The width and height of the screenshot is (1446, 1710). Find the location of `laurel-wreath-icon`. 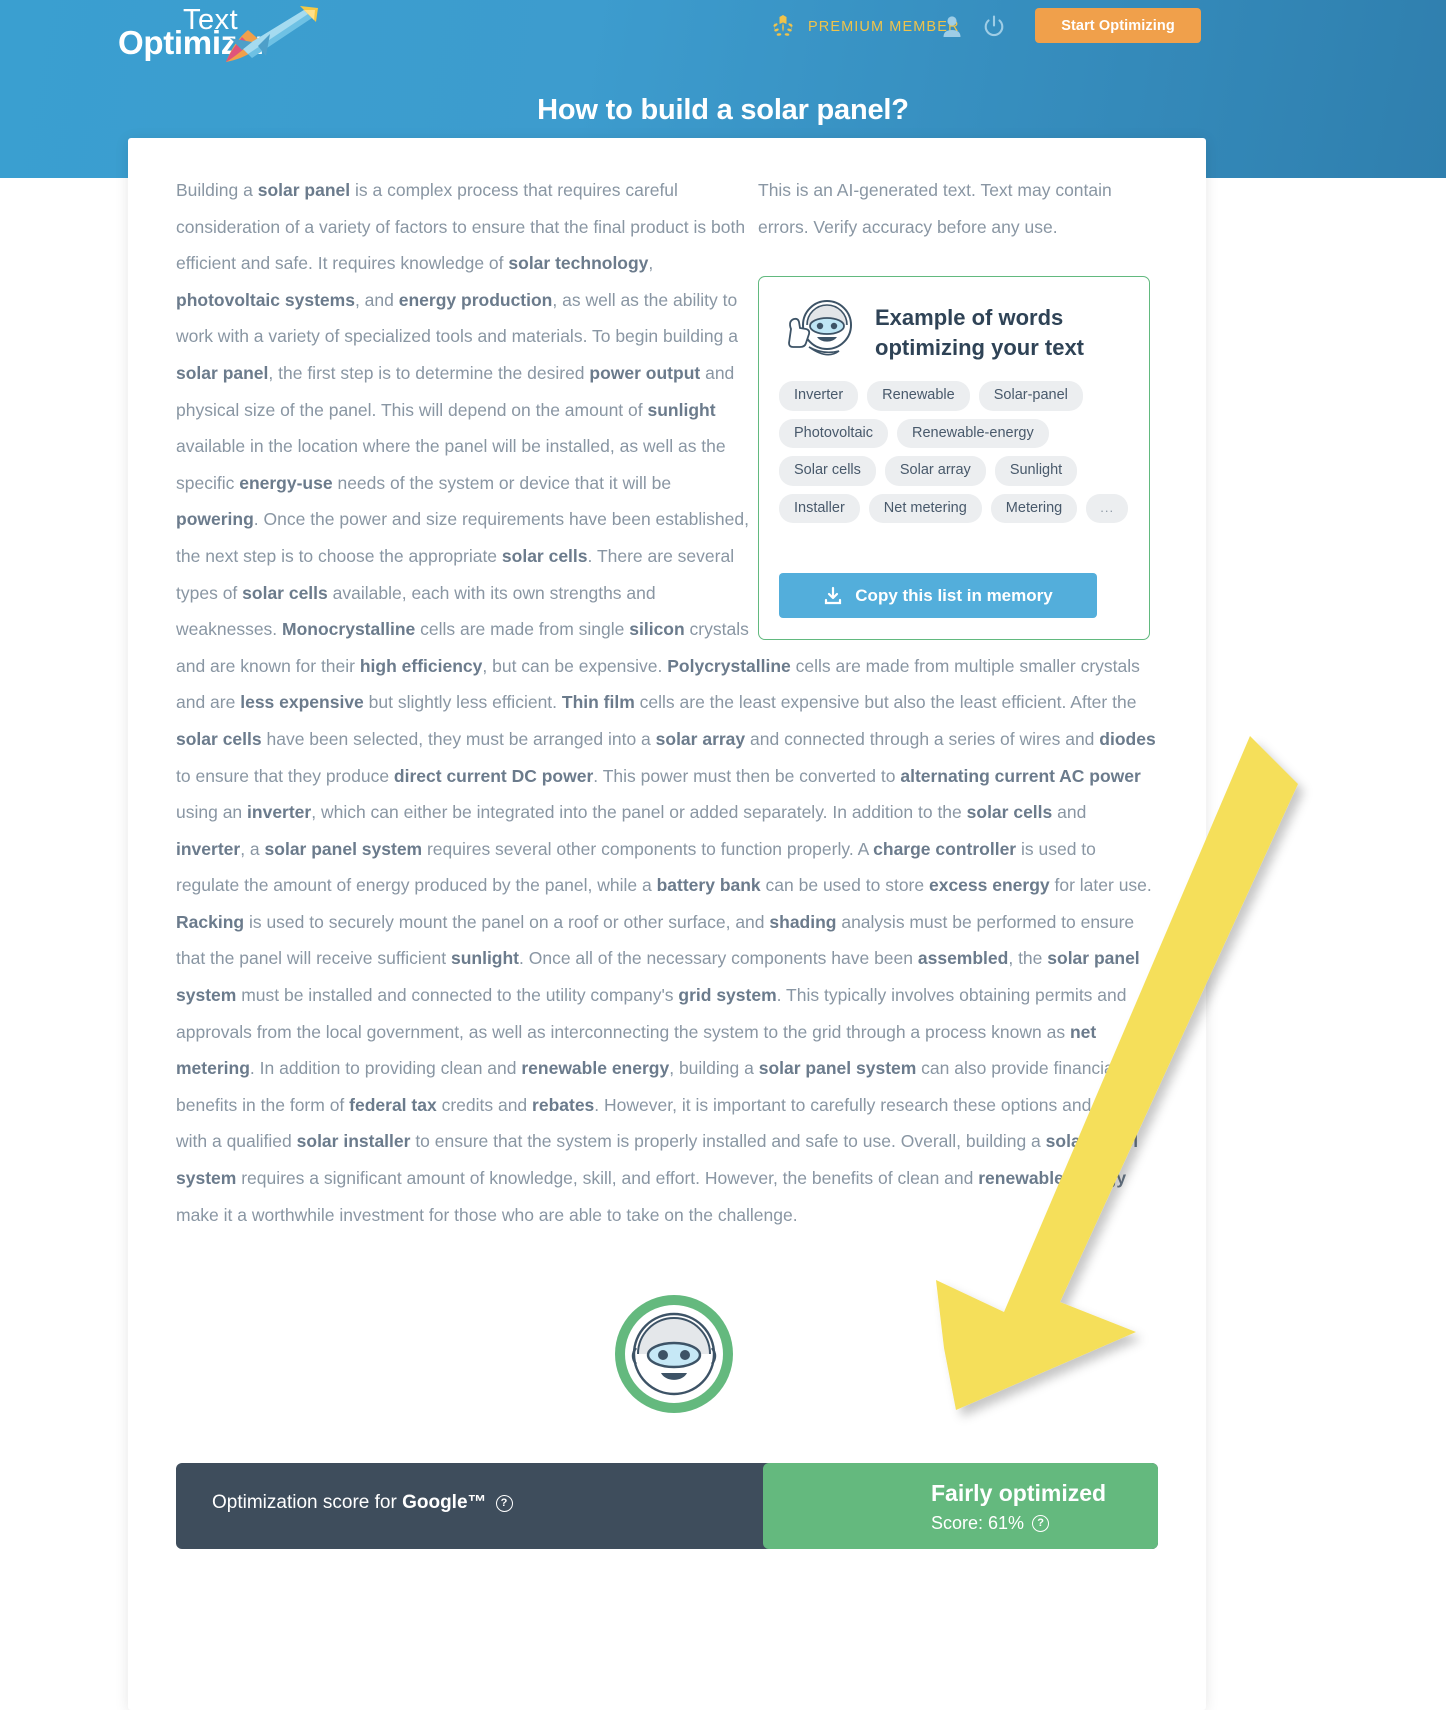

laurel-wreath-icon is located at coordinates (783, 26).